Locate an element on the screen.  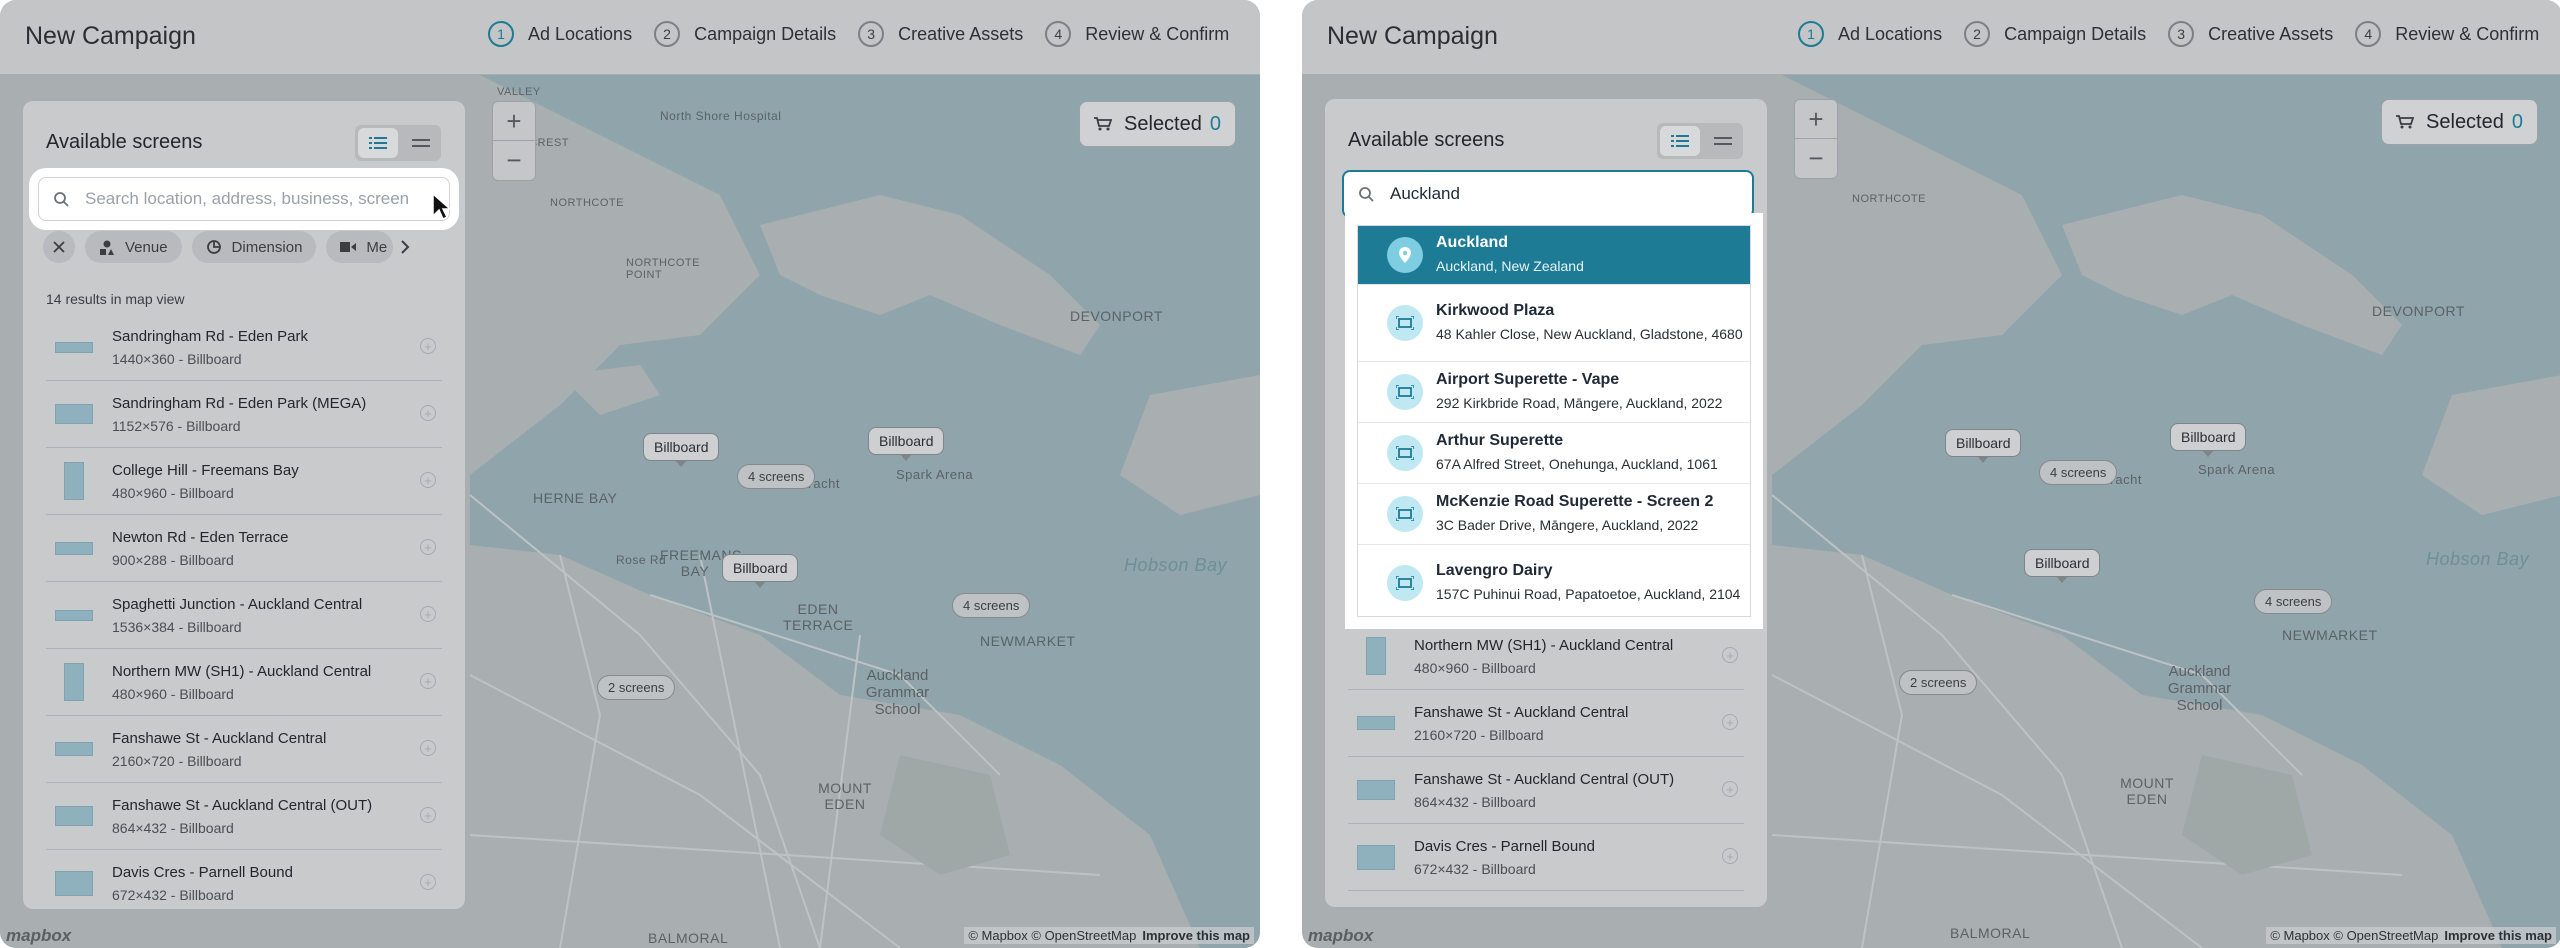
view-toggle is located at coordinates (1700, 141).